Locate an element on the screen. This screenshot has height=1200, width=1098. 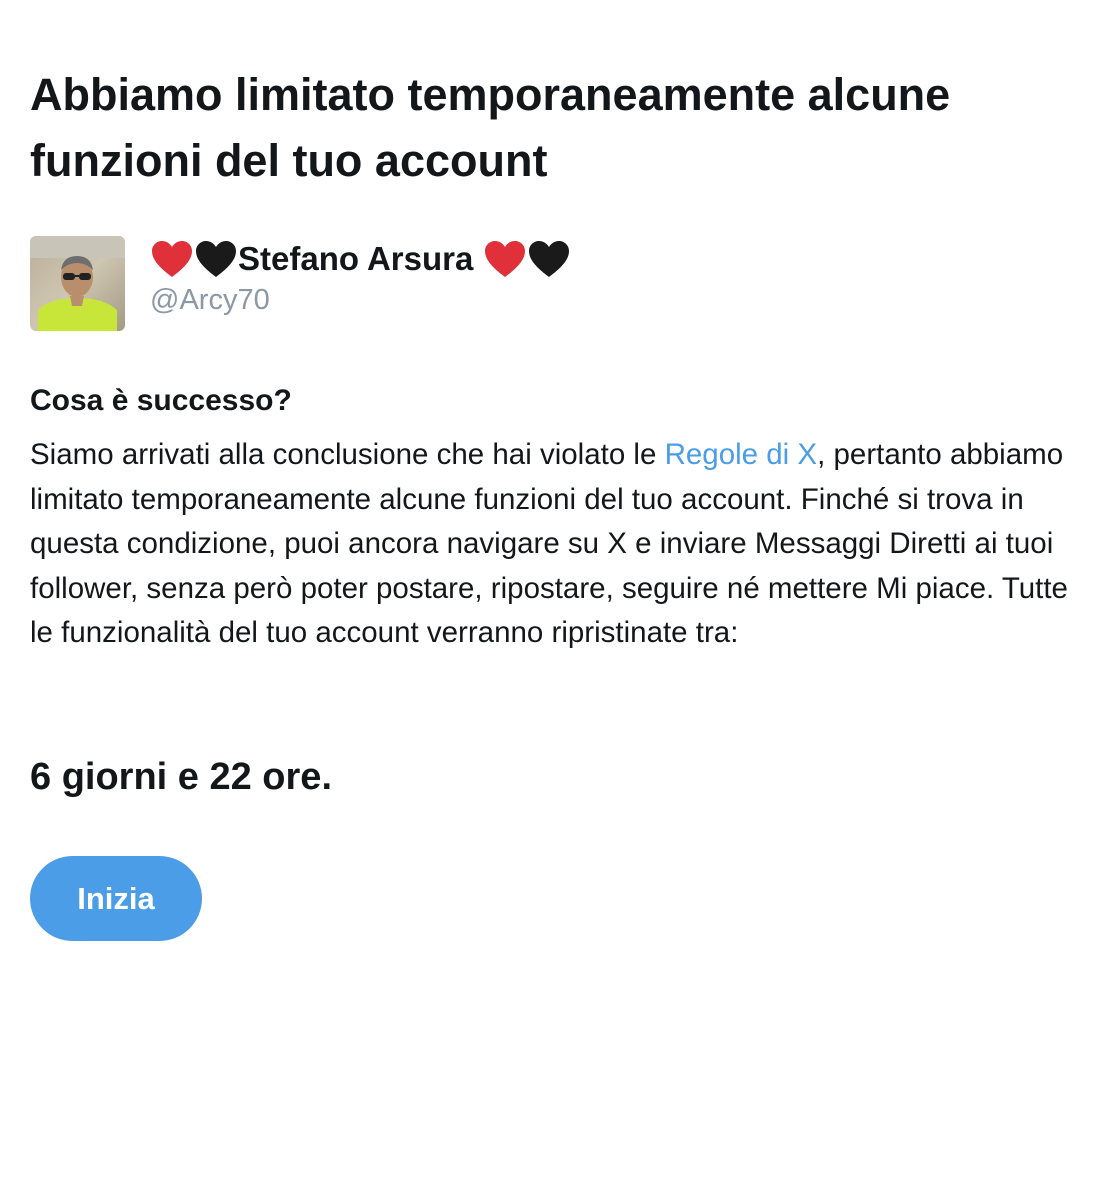
user-handle: @Arcy70 is located at coordinates (210, 300).